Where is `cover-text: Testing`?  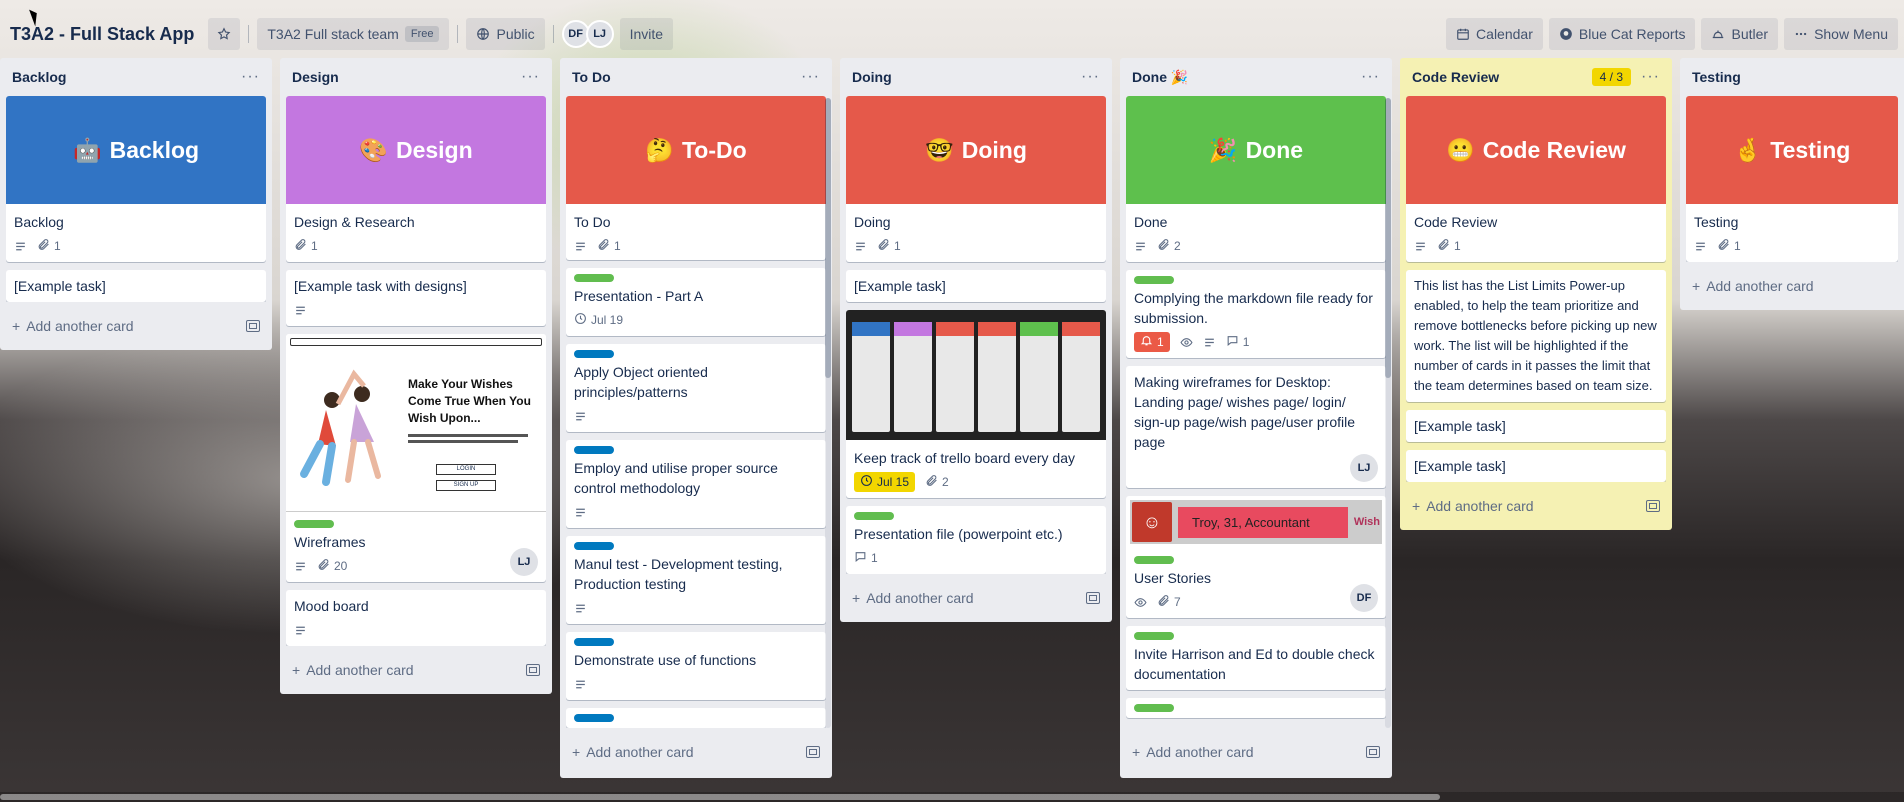 cover-text: Testing is located at coordinates (1810, 149).